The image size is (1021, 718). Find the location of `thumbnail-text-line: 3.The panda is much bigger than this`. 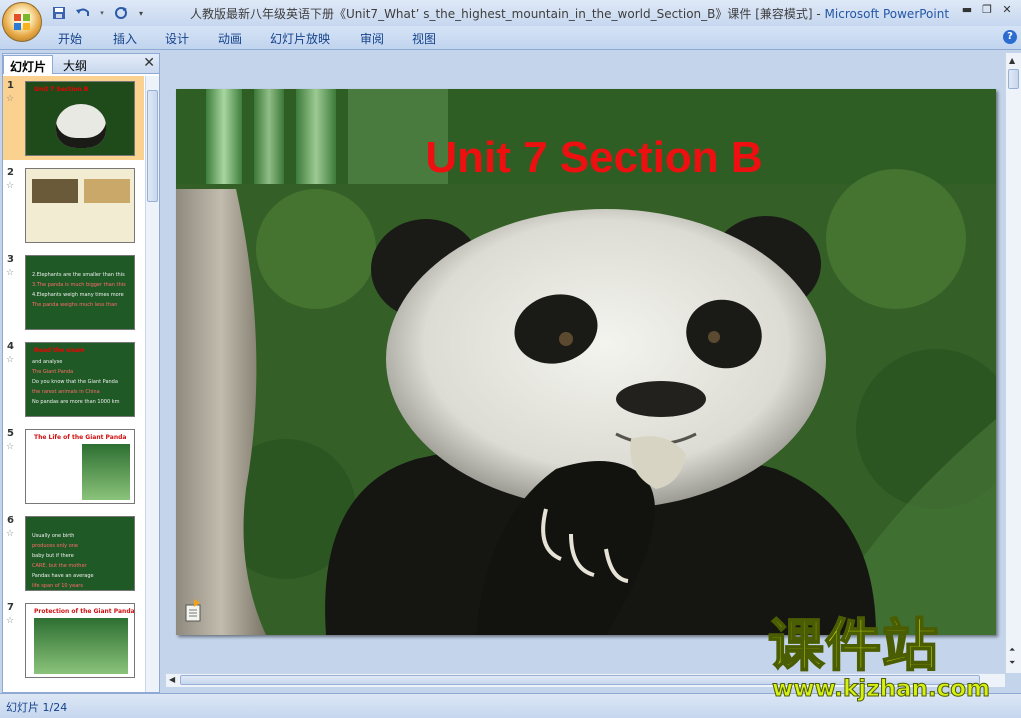

thumbnail-text-line: 3.The panda is much bigger than this is located at coordinates (79, 285).